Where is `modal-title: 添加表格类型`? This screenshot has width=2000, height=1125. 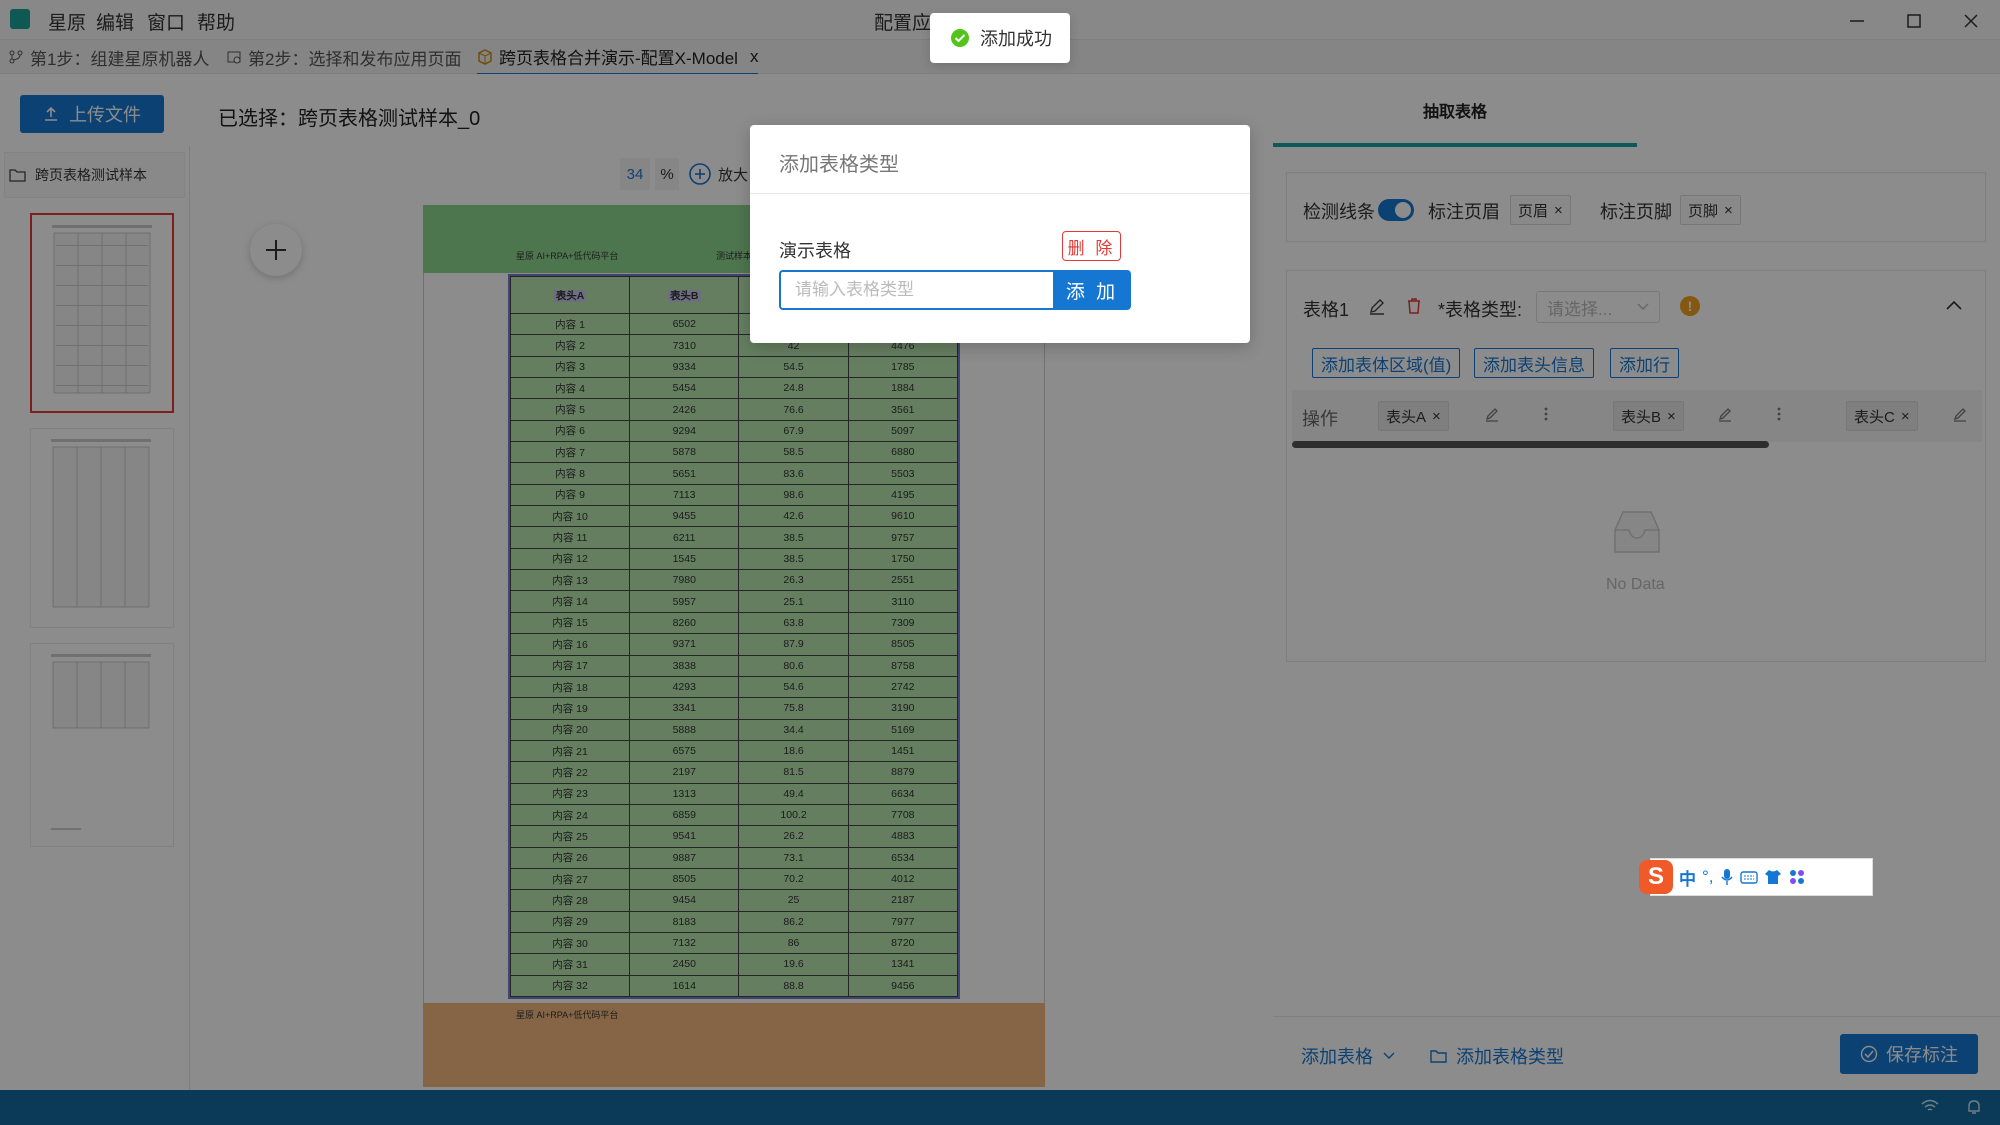
modal-title: 添加表格类型 is located at coordinates (839, 165).